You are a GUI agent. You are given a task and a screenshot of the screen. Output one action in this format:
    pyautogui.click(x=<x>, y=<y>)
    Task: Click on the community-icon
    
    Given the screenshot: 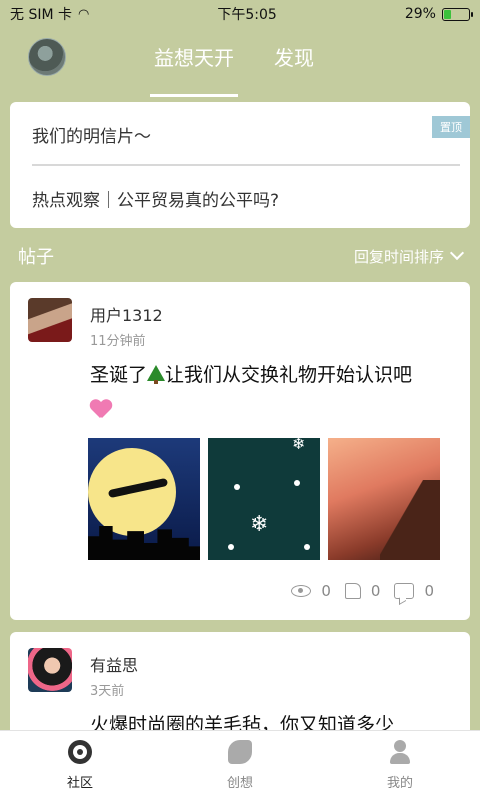 What is the action you would take?
    pyautogui.click(x=80, y=752)
    